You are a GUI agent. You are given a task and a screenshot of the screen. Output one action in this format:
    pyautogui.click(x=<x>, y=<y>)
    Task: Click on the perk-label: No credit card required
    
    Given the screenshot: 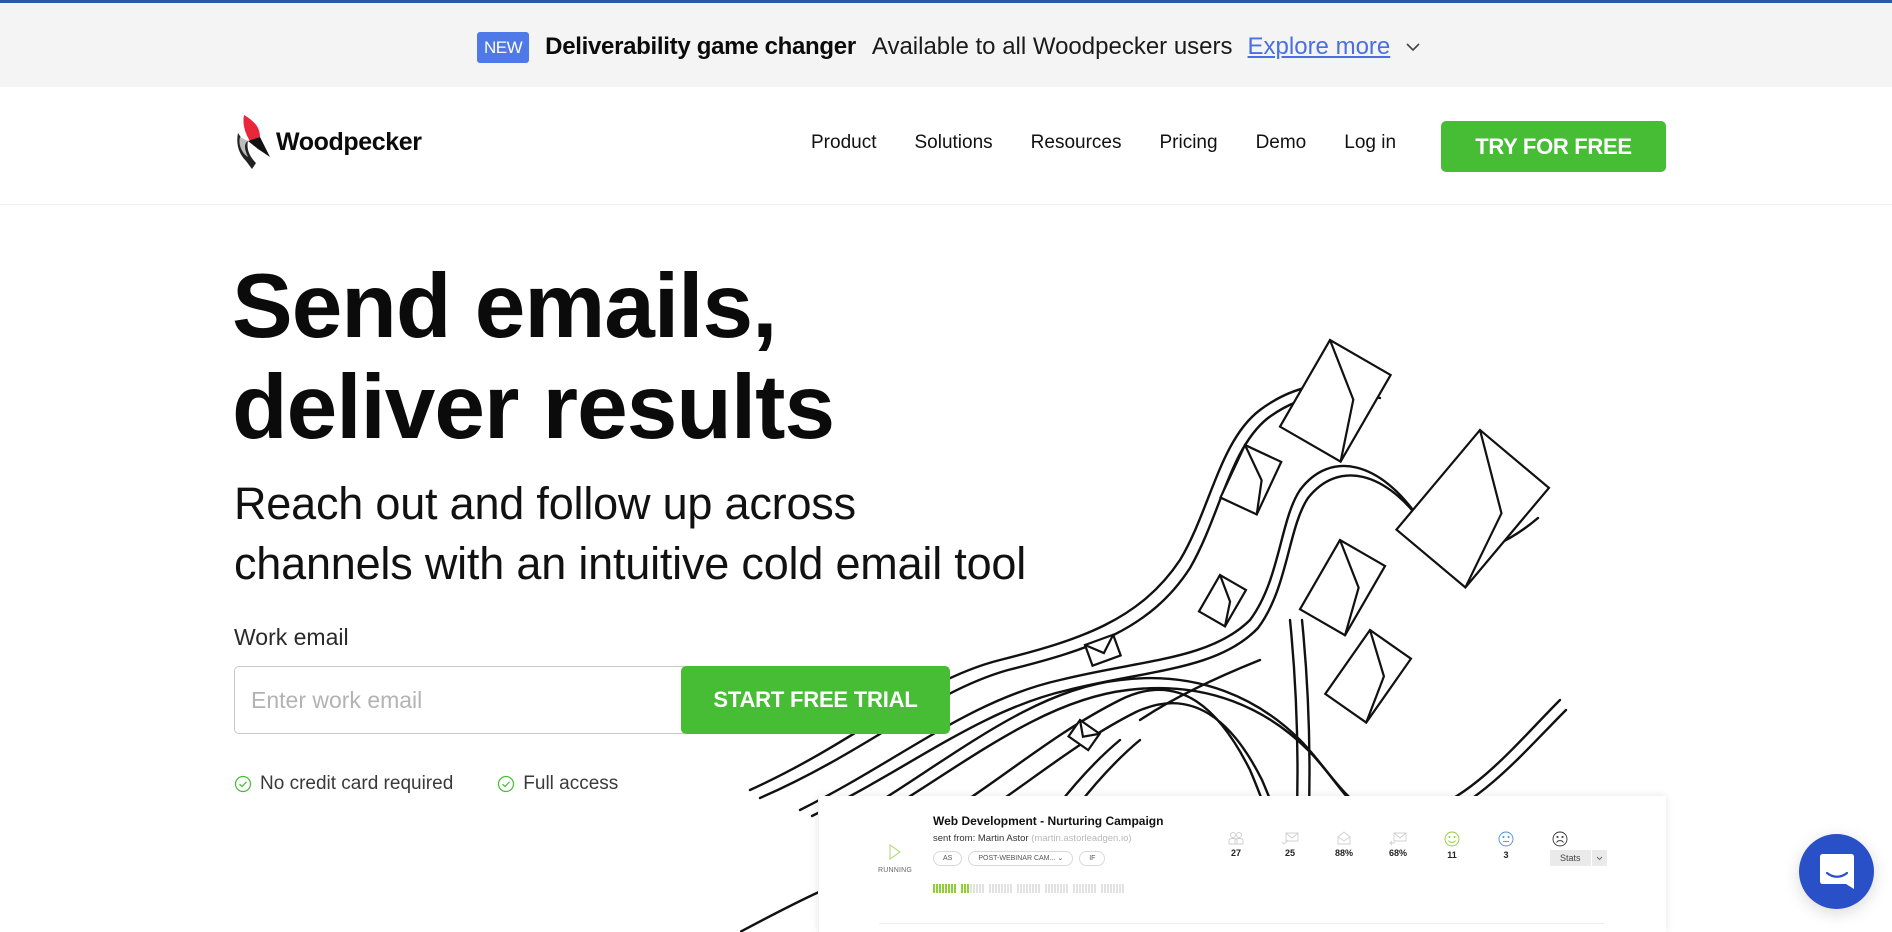 What is the action you would take?
    pyautogui.click(x=357, y=783)
    